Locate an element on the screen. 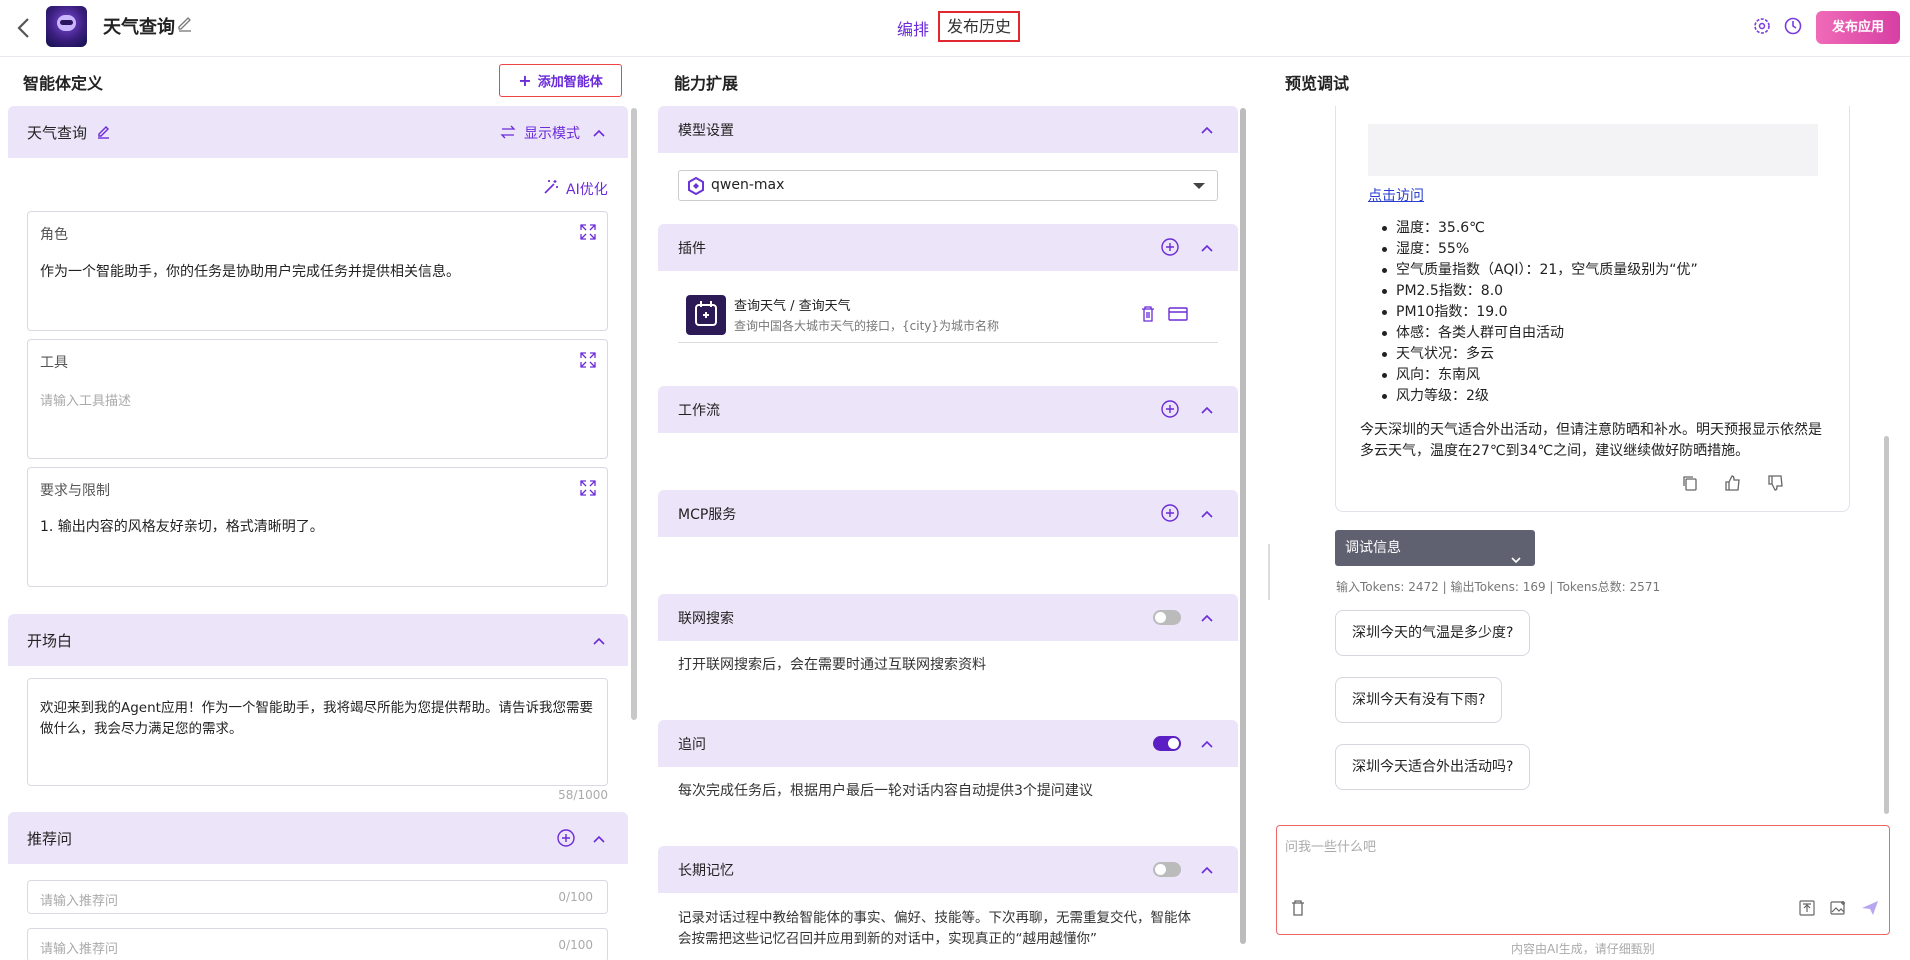 The height and width of the screenshot is (960, 1910). suggestion-chip: 深圳今天适合外出活动吗? is located at coordinates (1433, 767).